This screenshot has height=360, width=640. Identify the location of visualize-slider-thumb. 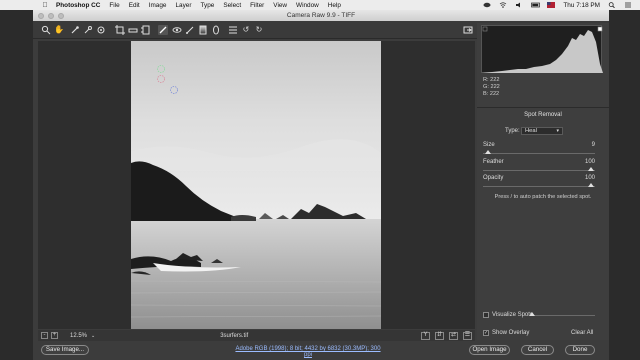
(532, 314).